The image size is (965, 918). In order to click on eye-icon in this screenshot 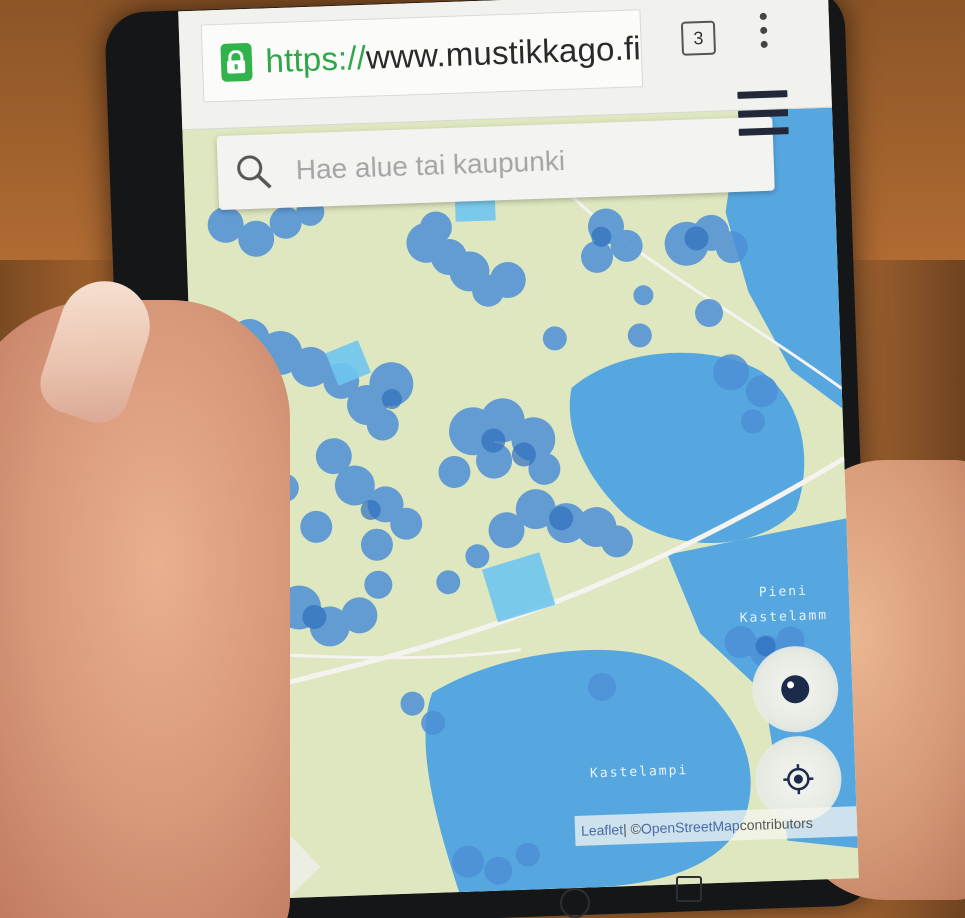, I will do `click(795, 689)`.